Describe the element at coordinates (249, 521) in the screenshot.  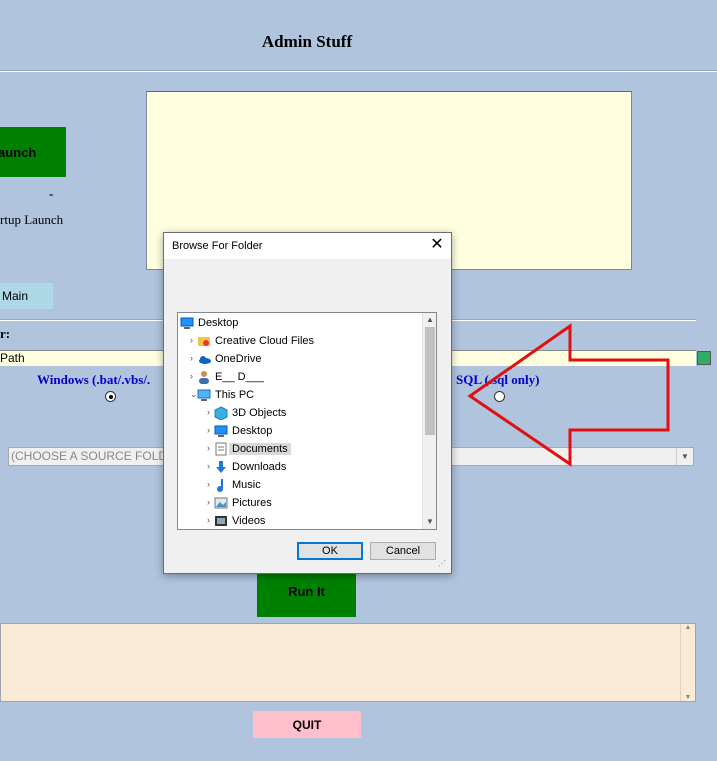
I see `tree-item-label: Videos` at that location.